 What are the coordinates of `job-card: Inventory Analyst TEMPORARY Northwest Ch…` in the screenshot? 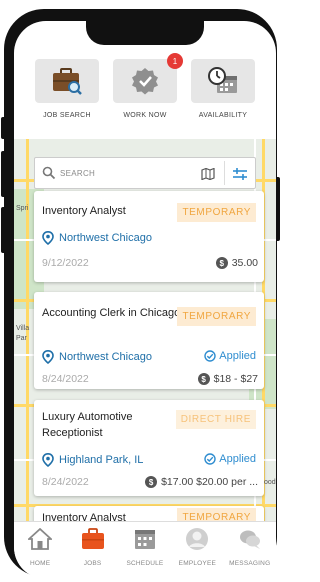 It's located at (149, 236).